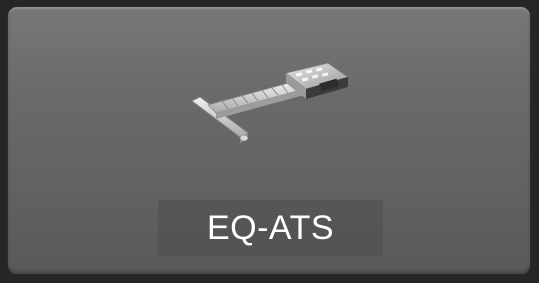  I want to click on tile-label-plate: EQ-ATS, so click(270, 228).